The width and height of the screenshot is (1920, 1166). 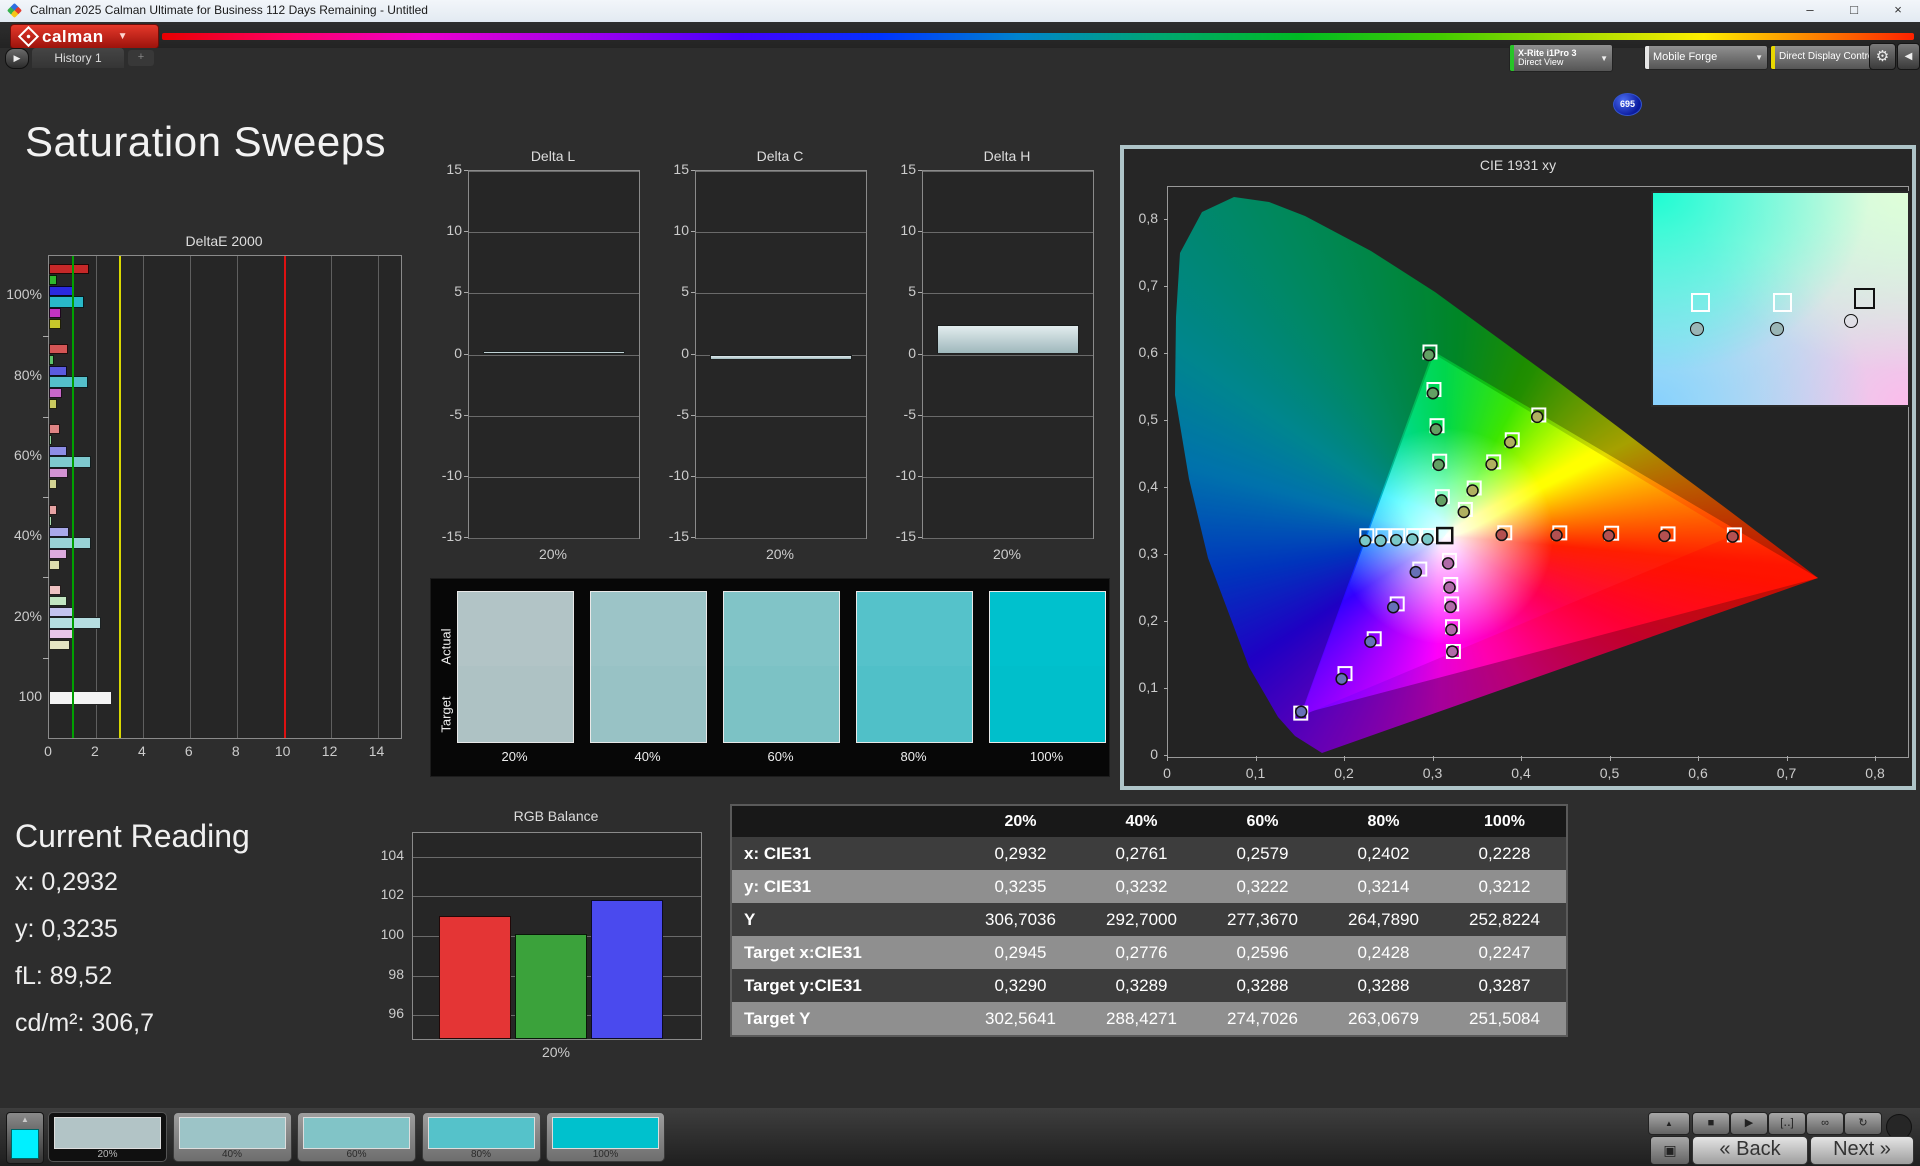 I want to click on reading-cdm2: cd/m²: 306,7, so click(x=84, y=1023).